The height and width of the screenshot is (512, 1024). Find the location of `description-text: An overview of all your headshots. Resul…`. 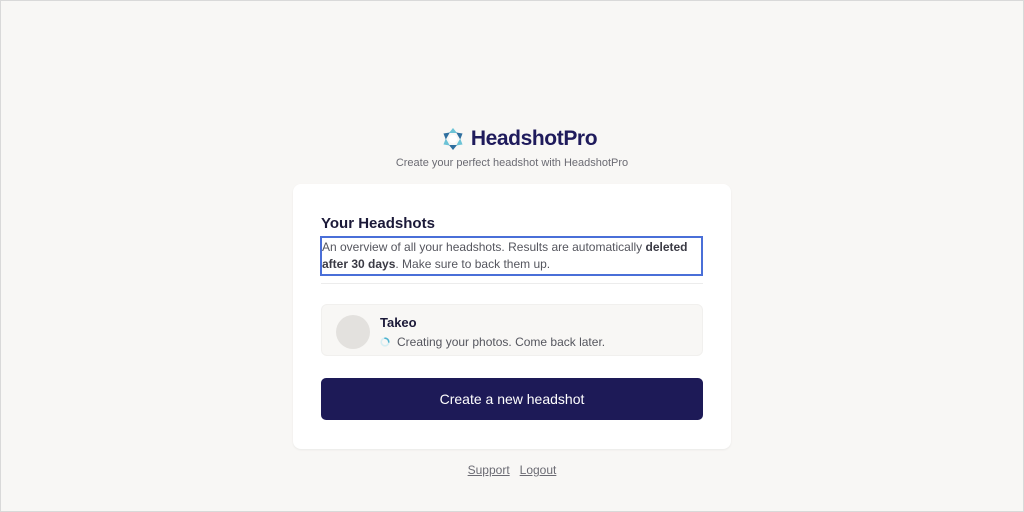

description-text: An overview of all your headshots. Resul… is located at coordinates (484, 247).